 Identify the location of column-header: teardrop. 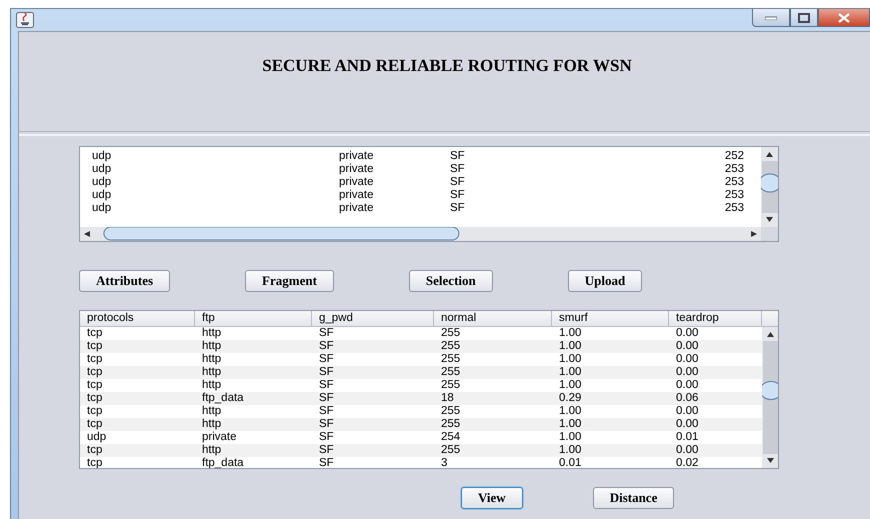
(715, 319).